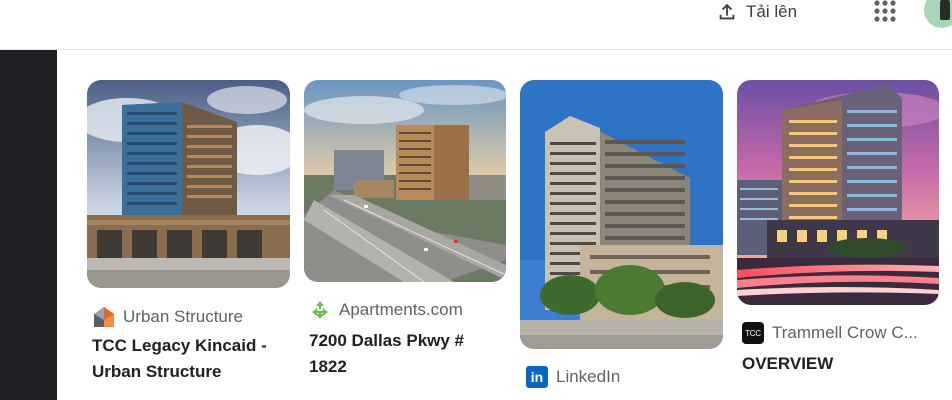  Describe the element at coordinates (840, 364) in the screenshot. I see `result-title-4: OVERVIEW` at that location.